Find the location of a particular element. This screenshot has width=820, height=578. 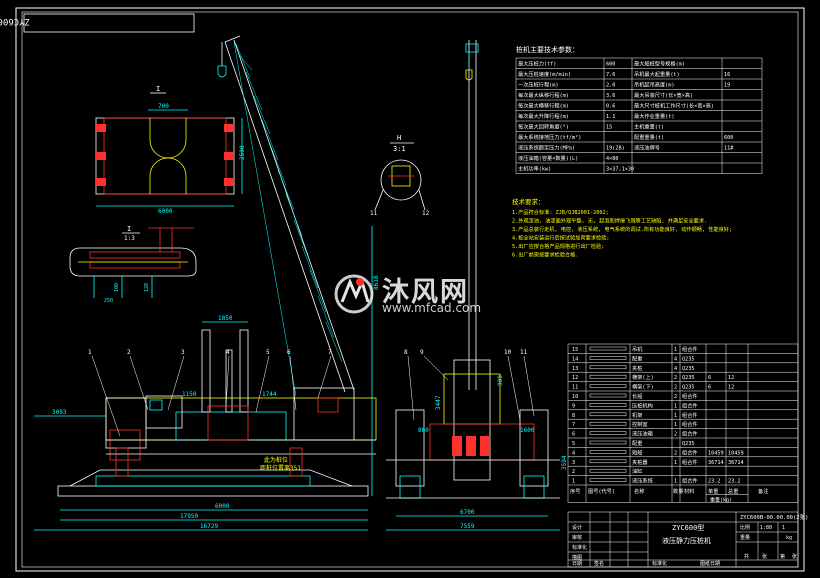

bom-cell: 控制室 is located at coordinates (640, 424).